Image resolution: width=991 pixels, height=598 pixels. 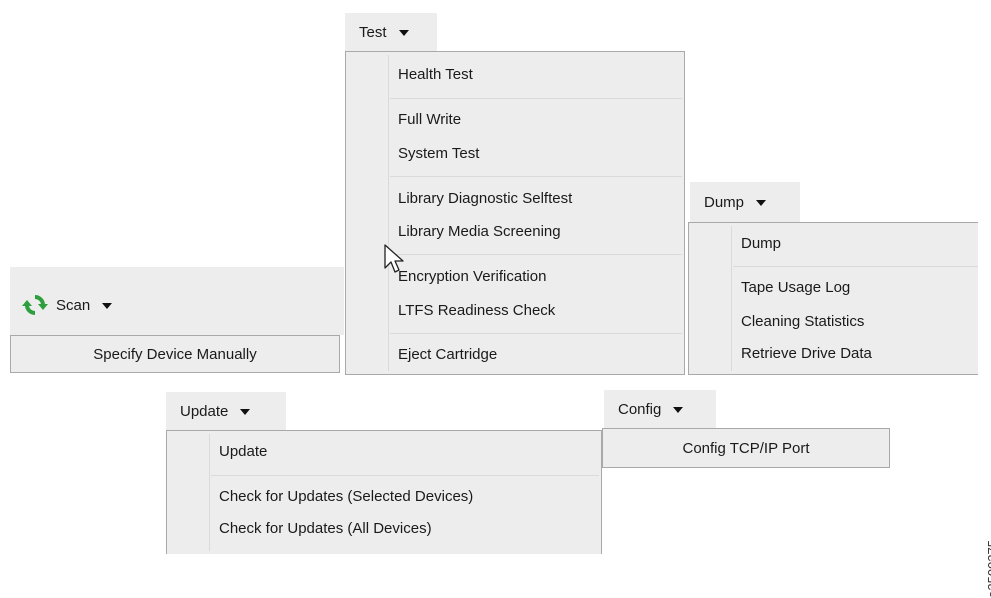 What do you see at coordinates (724, 202) in the screenshot?
I see `dump-menu-label: Dump` at bounding box center [724, 202].